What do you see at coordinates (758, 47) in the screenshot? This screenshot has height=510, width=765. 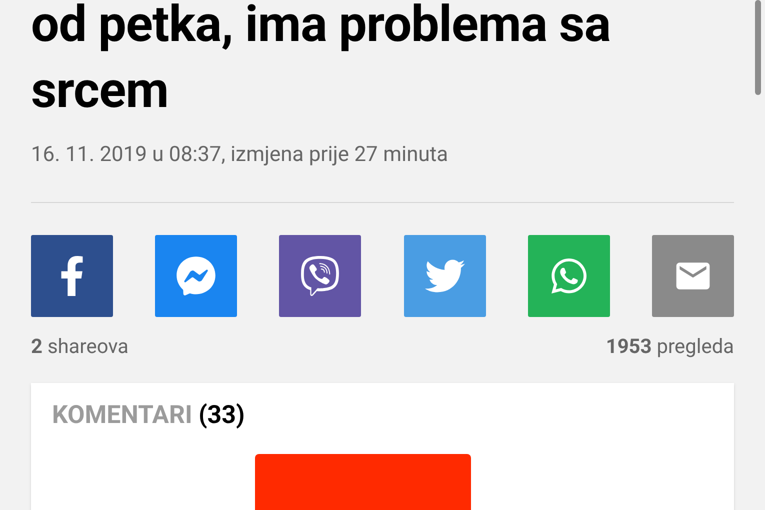 I see `scrollbar` at bounding box center [758, 47].